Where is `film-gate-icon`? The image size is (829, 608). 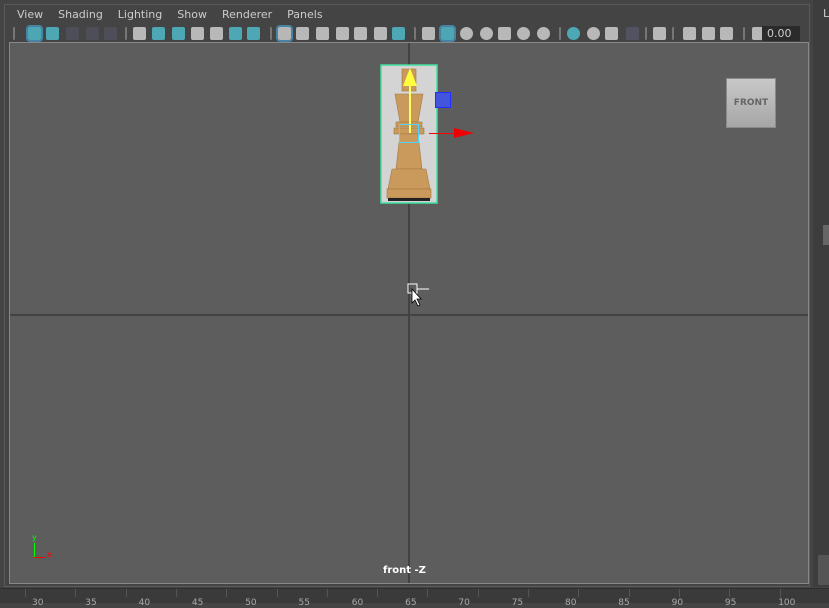 film-gate-icon is located at coordinates (302, 33).